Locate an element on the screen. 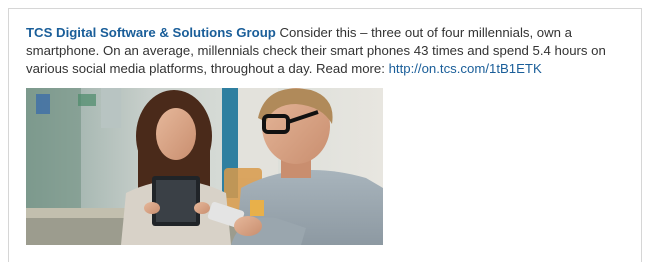 Image resolution: width=652 pixels, height=262 pixels. author-link: TCS Digital Software & Solutions Group is located at coordinates (151, 32).